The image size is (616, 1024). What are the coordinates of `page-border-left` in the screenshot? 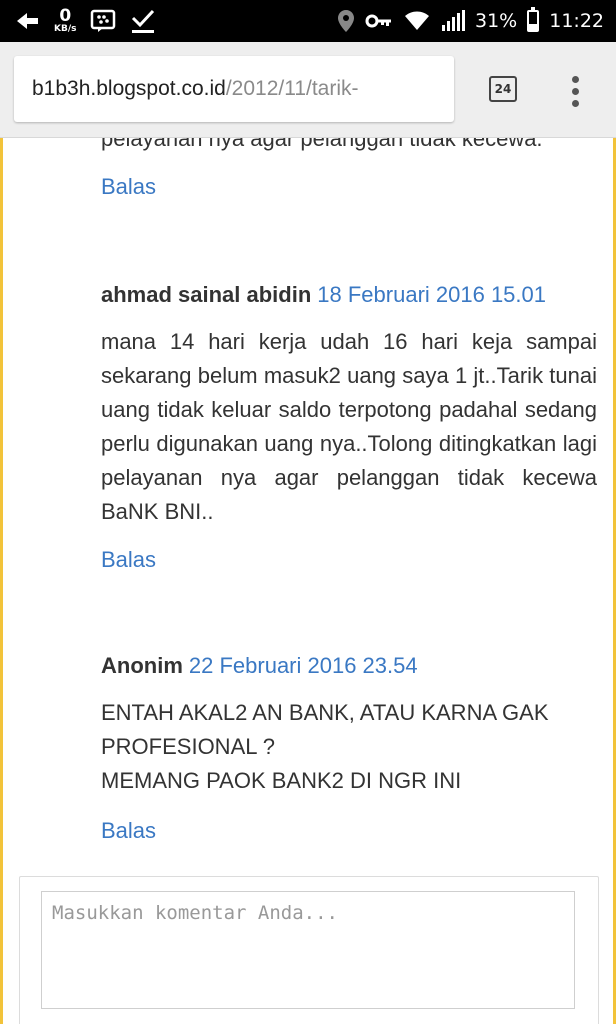 It's located at (1, 581).